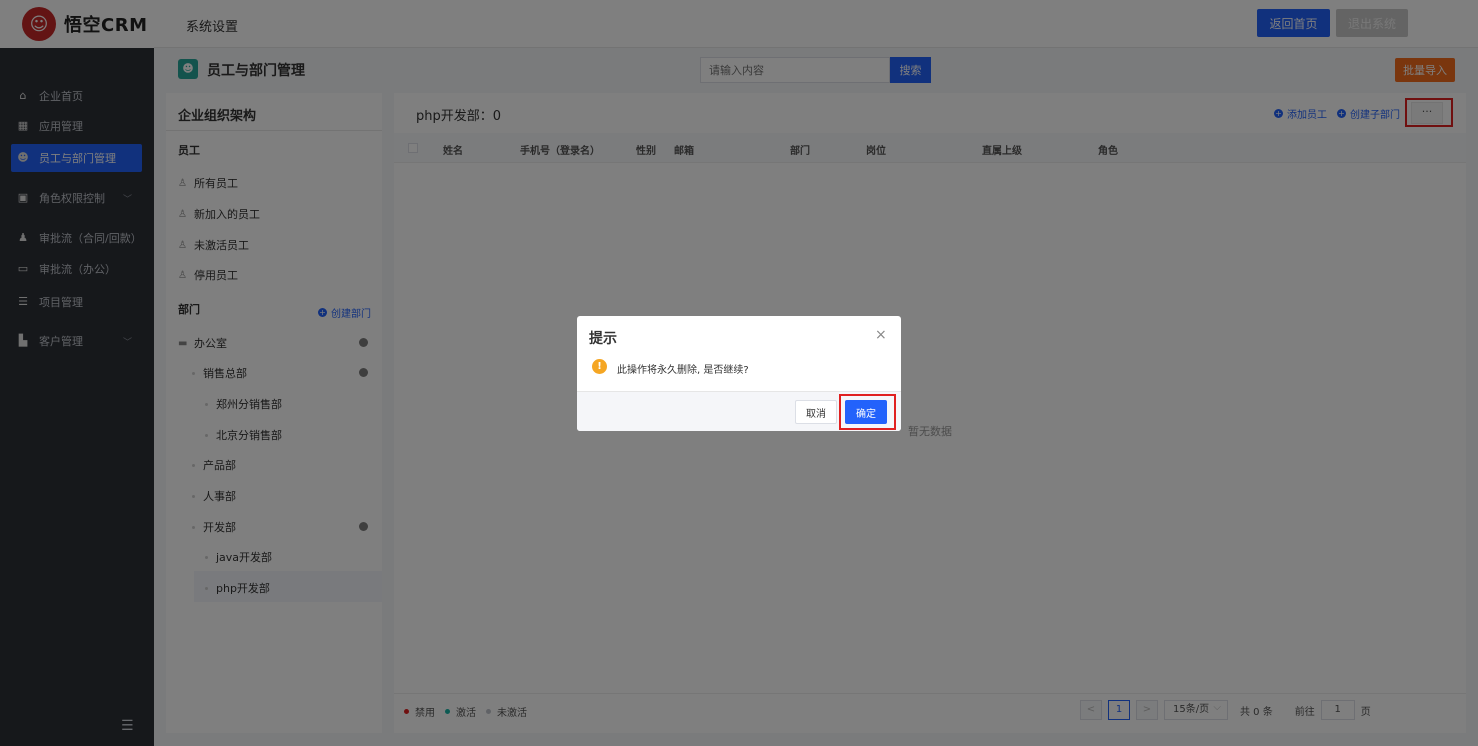 The height and width of the screenshot is (746, 1478). Describe the element at coordinates (867, 412) in the screenshot. I see `highlight-box` at that location.